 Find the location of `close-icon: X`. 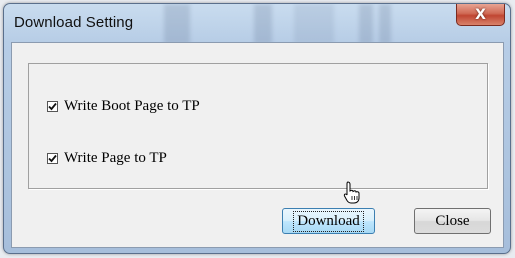

close-icon: X is located at coordinates (480, 14).